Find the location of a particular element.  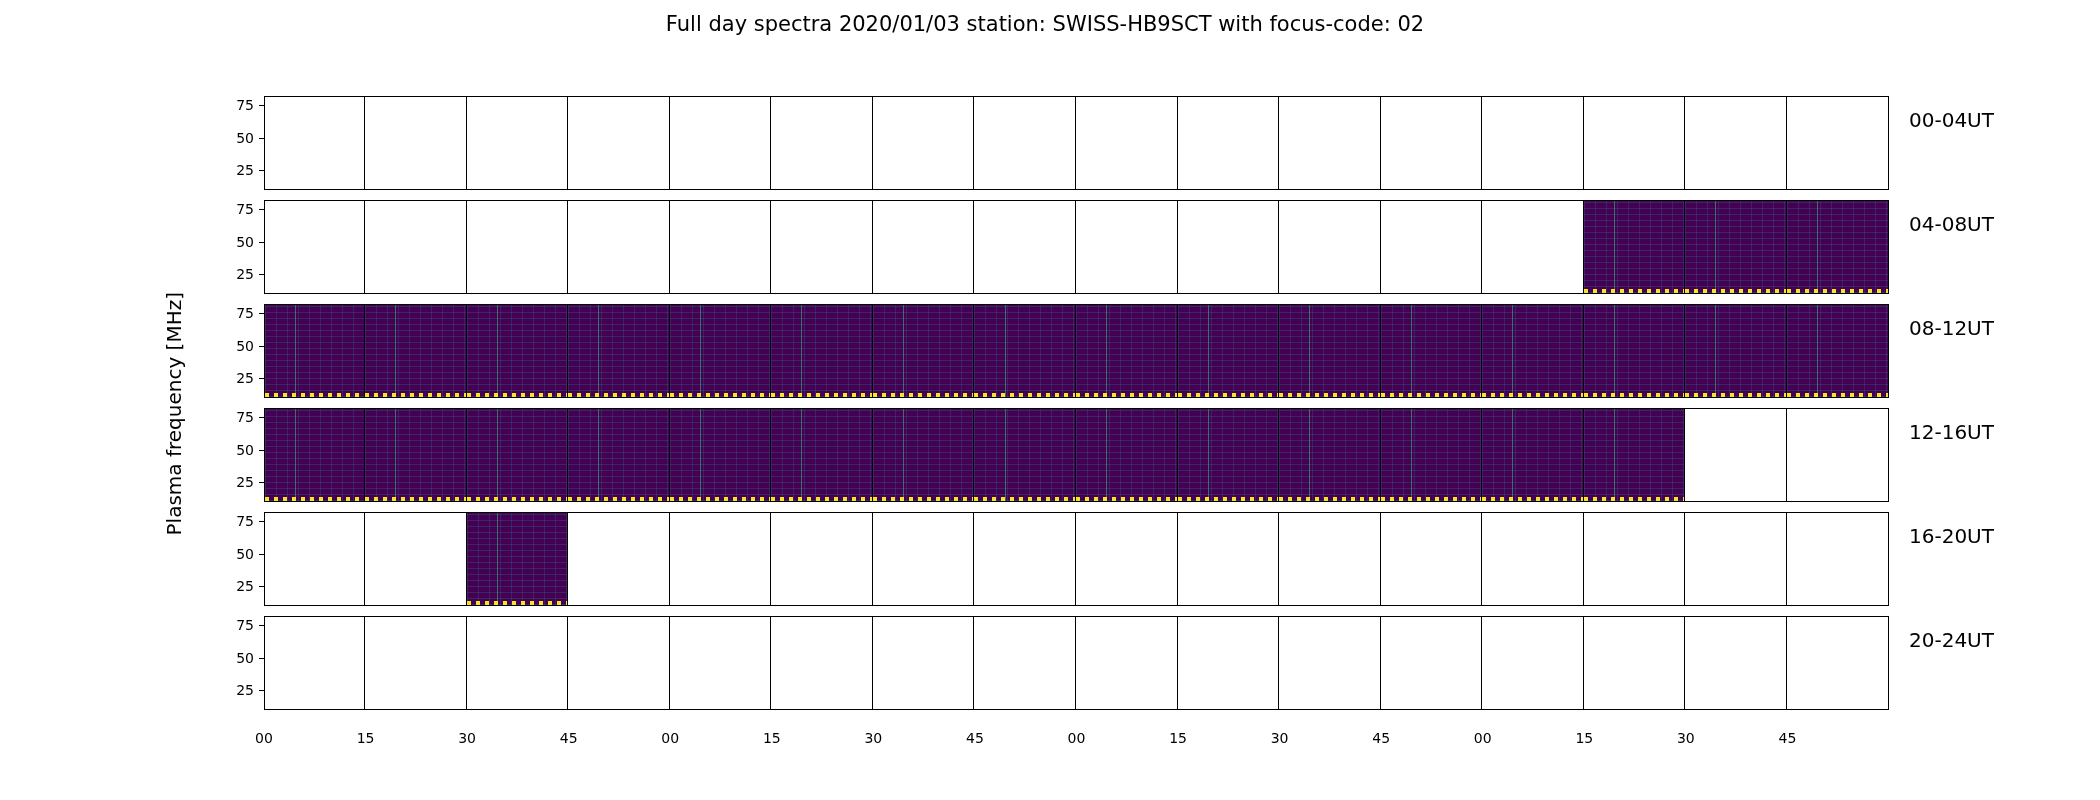

row-label: 16-20UT is located at coordinates (1951, 536).